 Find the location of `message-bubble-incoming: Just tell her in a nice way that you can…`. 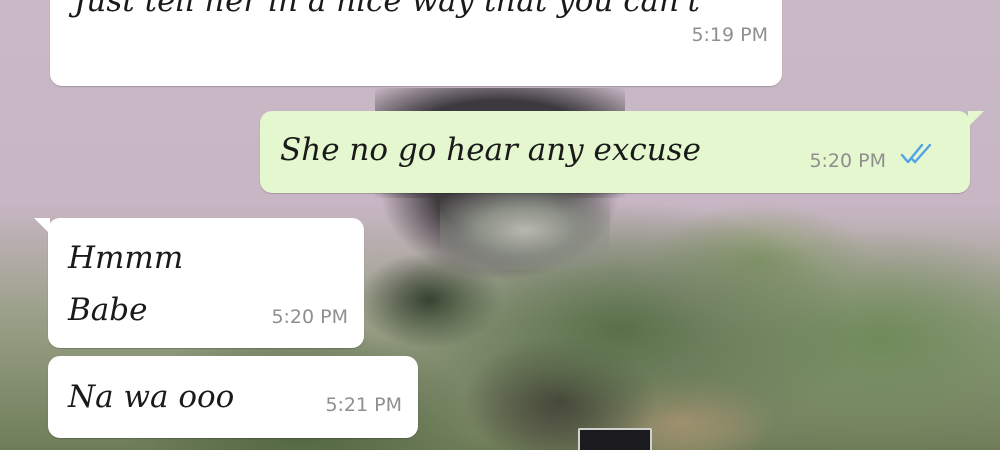

message-bubble-incoming: Just tell her in a nice way that you can… is located at coordinates (416, 43).